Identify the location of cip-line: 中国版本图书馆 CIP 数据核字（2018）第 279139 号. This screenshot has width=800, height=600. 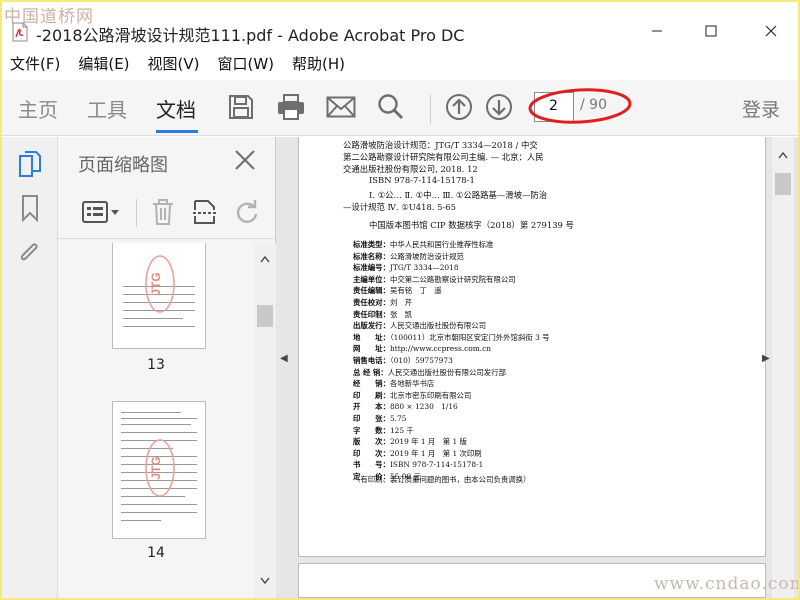
(471, 225).